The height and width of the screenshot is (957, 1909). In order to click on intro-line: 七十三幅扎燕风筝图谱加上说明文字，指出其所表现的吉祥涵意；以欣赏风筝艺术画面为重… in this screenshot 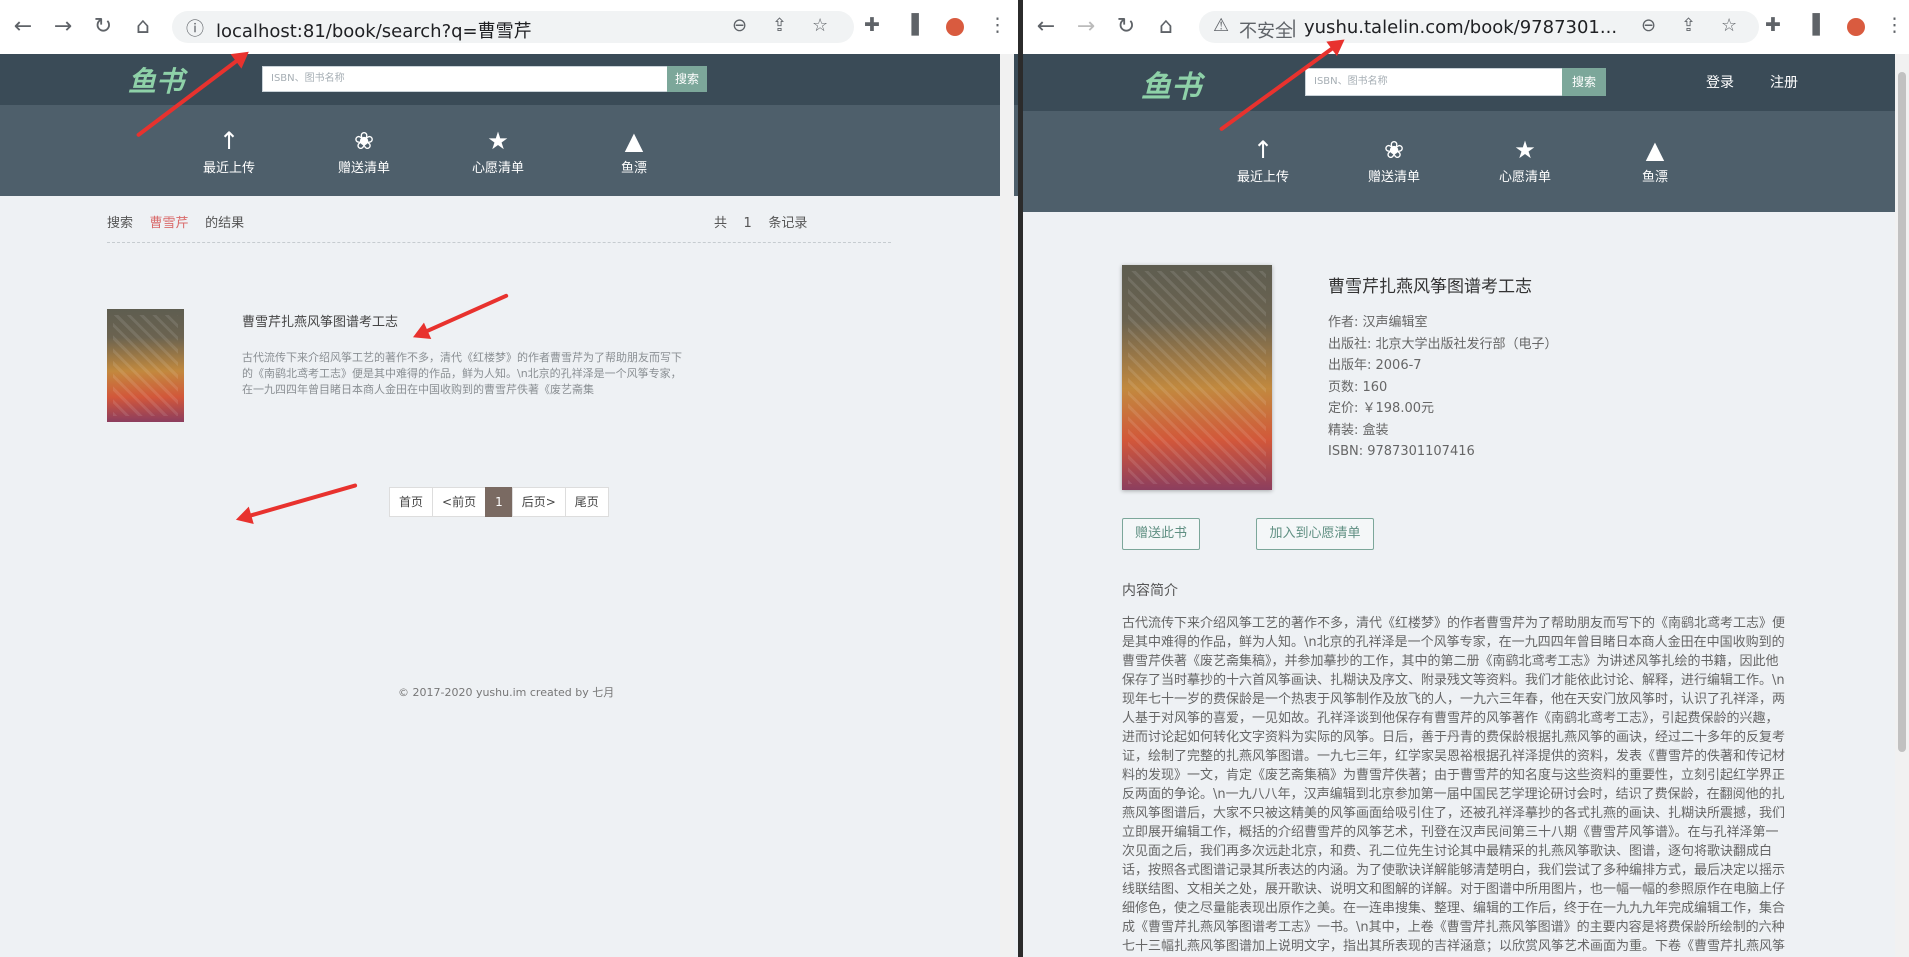, I will do `click(1454, 946)`.